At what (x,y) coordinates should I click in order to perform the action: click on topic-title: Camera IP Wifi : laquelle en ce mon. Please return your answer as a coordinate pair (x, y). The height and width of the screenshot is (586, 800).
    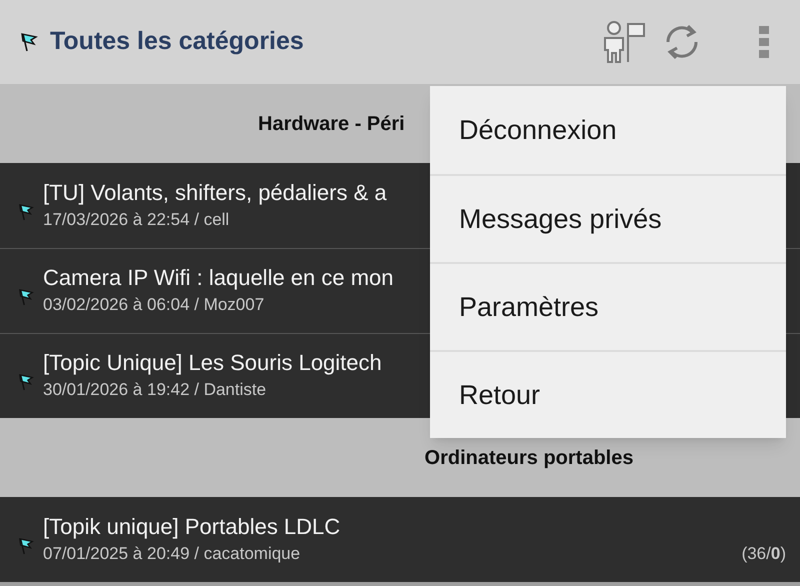
    Looking at the image, I should click on (219, 278).